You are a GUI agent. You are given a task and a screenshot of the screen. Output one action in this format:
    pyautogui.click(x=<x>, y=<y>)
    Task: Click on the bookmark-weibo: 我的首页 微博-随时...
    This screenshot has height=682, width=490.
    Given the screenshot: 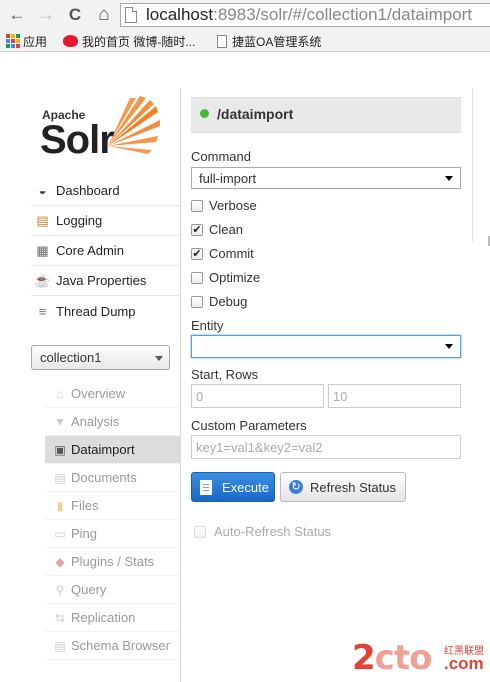 What is the action you would take?
    pyautogui.click(x=129, y=41)
    